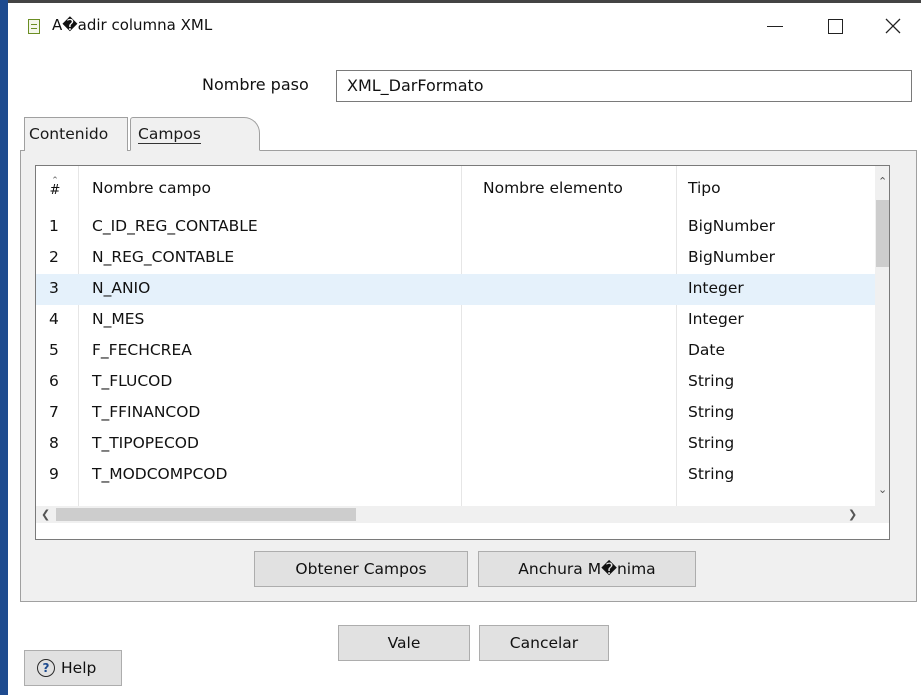 Image resolution: width=921 pixels, height=695 pixels. What do you see at coordinates (704, 188) in the screenshot?
I see `column-header-type: Tipo` at bounding box center [704, 188].